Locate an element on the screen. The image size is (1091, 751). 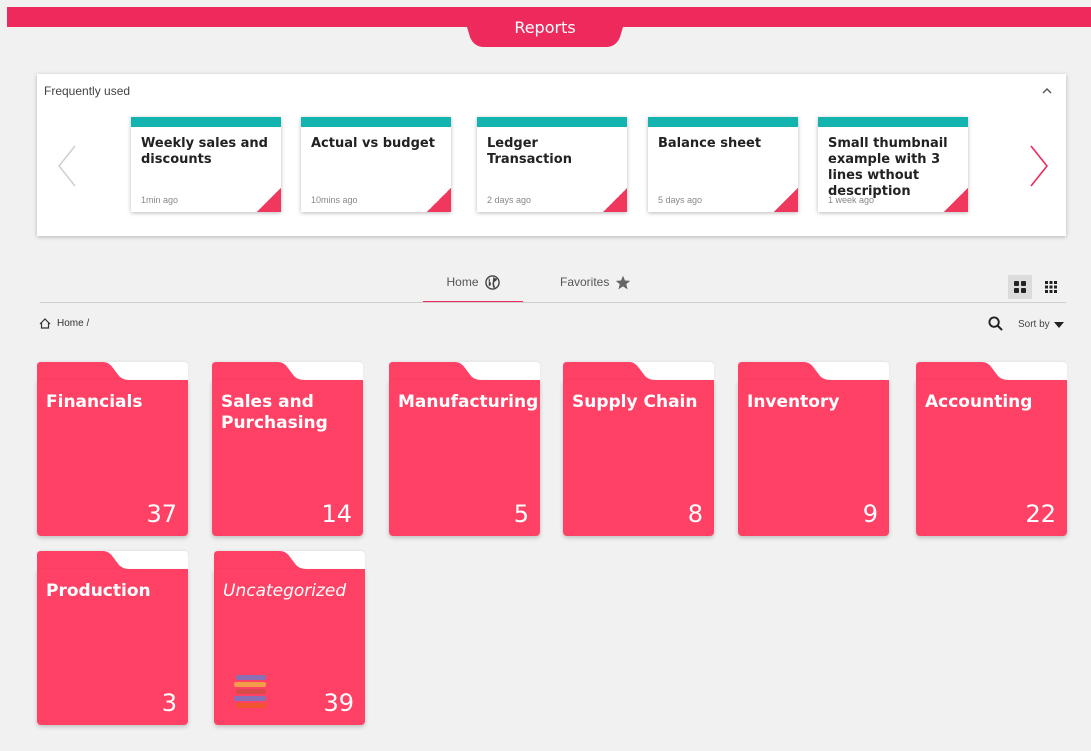
globe-icon is located at coordinates (492, 282).